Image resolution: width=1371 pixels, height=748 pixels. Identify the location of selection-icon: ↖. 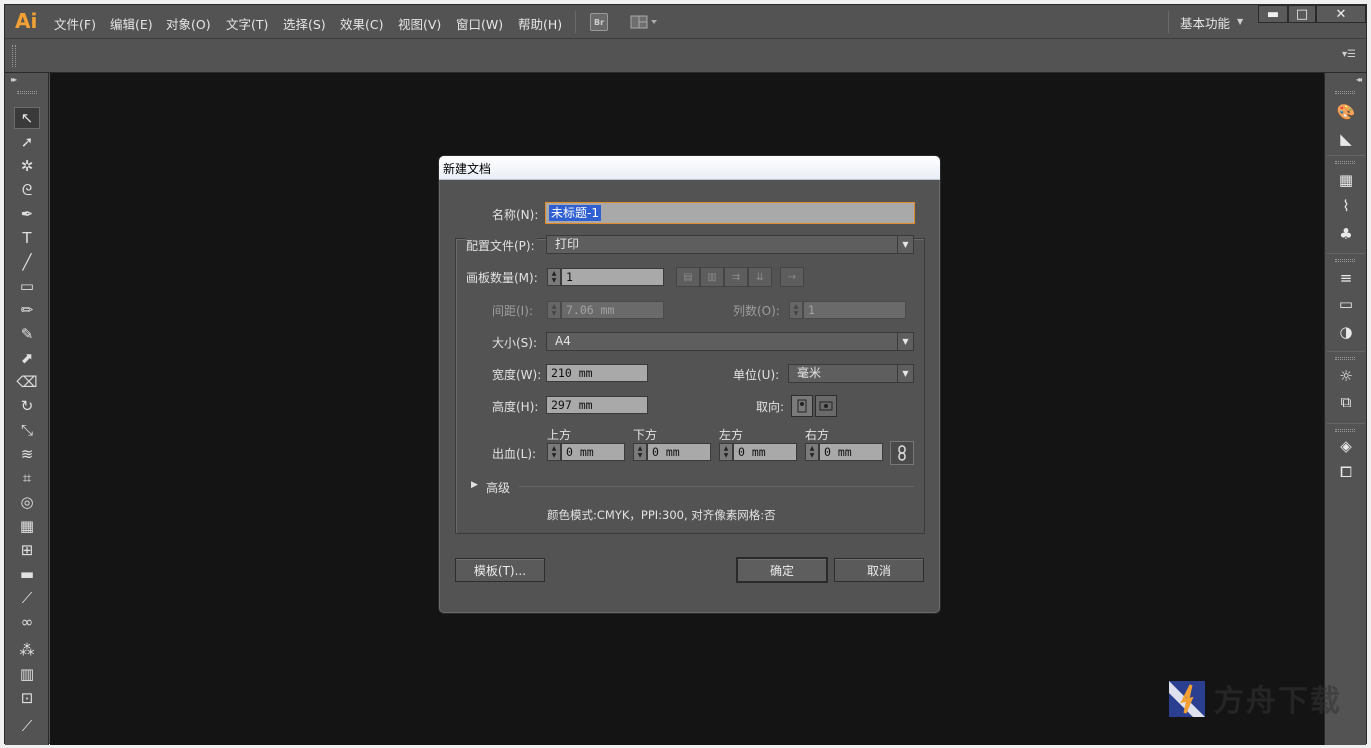
(27, 118).